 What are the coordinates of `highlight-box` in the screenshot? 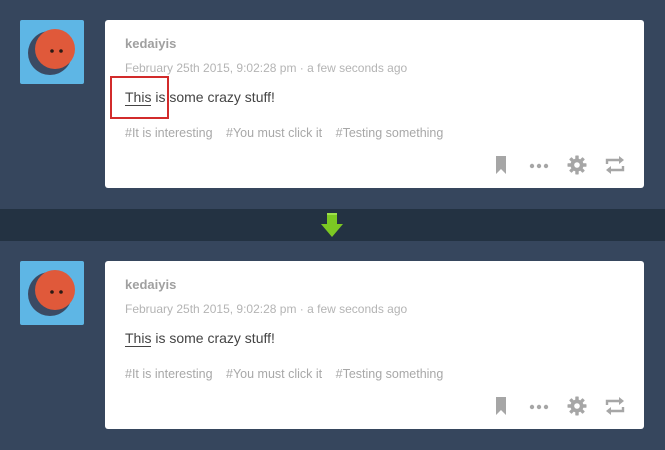 It's located at (139, 97).